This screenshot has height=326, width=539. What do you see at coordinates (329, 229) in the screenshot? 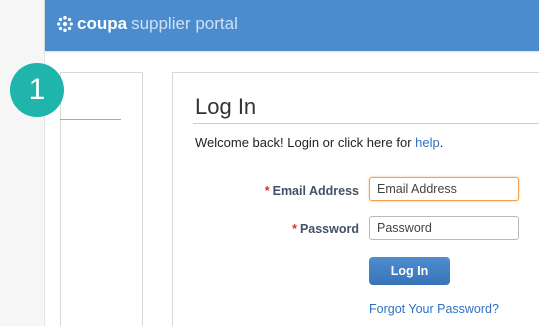
I see `password-label-text: Password` at bounding box center [329, 229].